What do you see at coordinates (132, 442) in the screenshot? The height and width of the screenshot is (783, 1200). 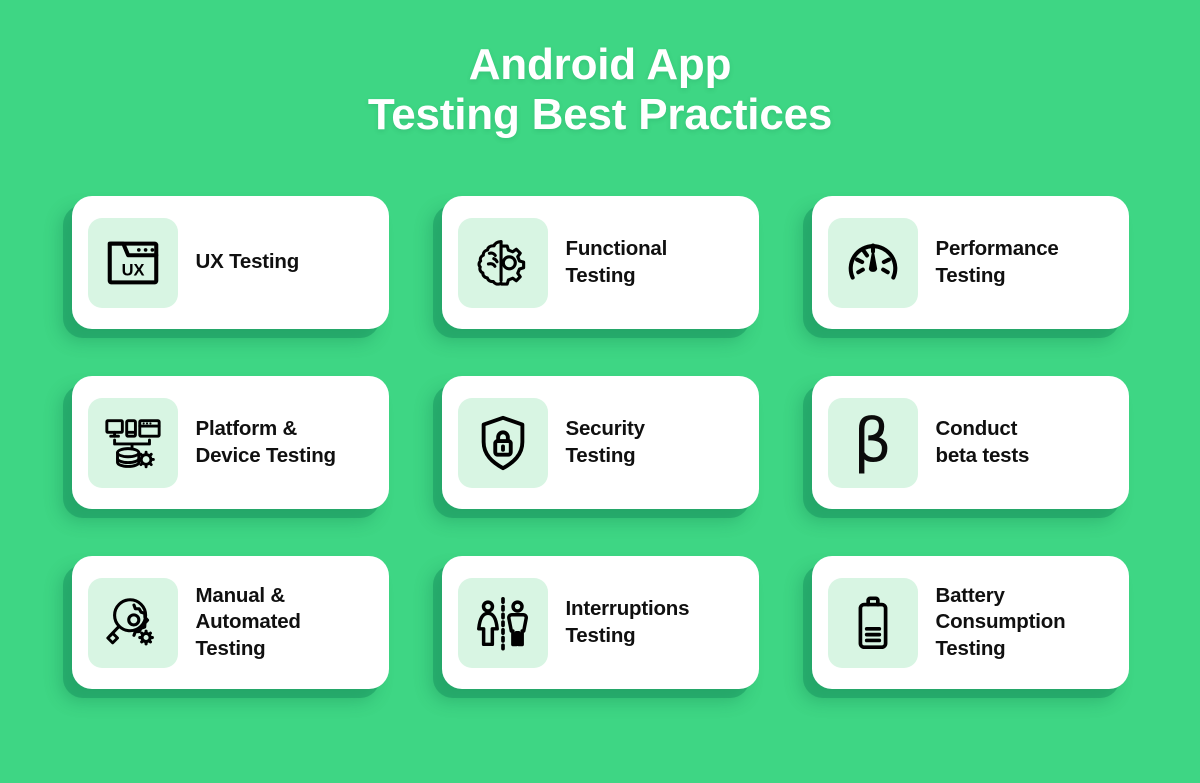 I see `devices-database-gear-icon` at bounding box center [132, 442].